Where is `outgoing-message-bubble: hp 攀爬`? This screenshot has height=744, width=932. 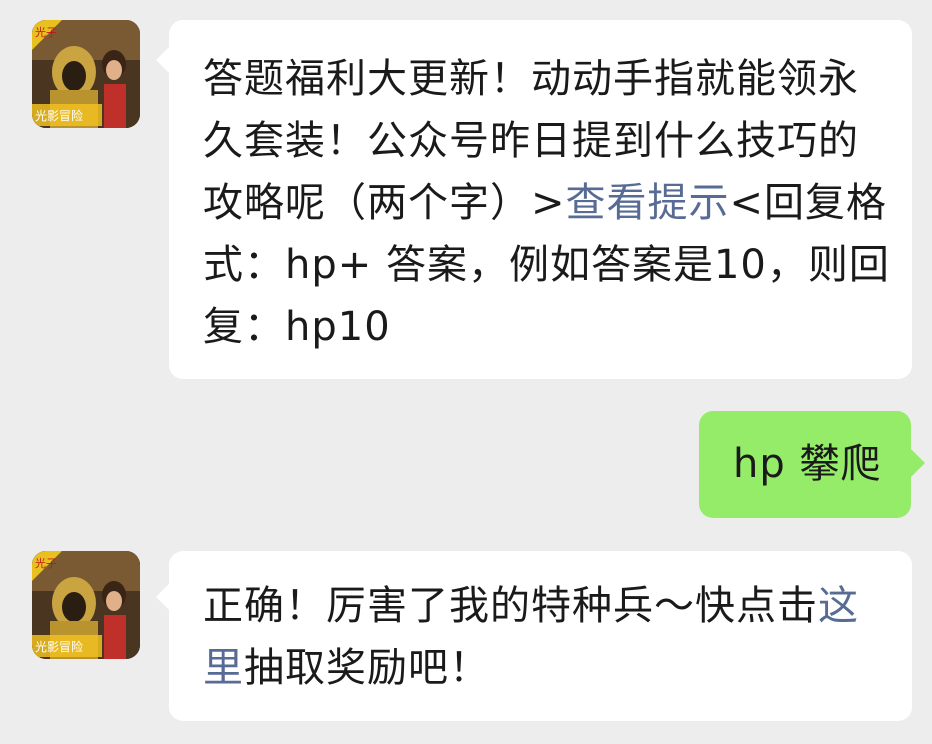 outgoing-message-bubble: hp 攀爬 is located at coordinates (805, 464).